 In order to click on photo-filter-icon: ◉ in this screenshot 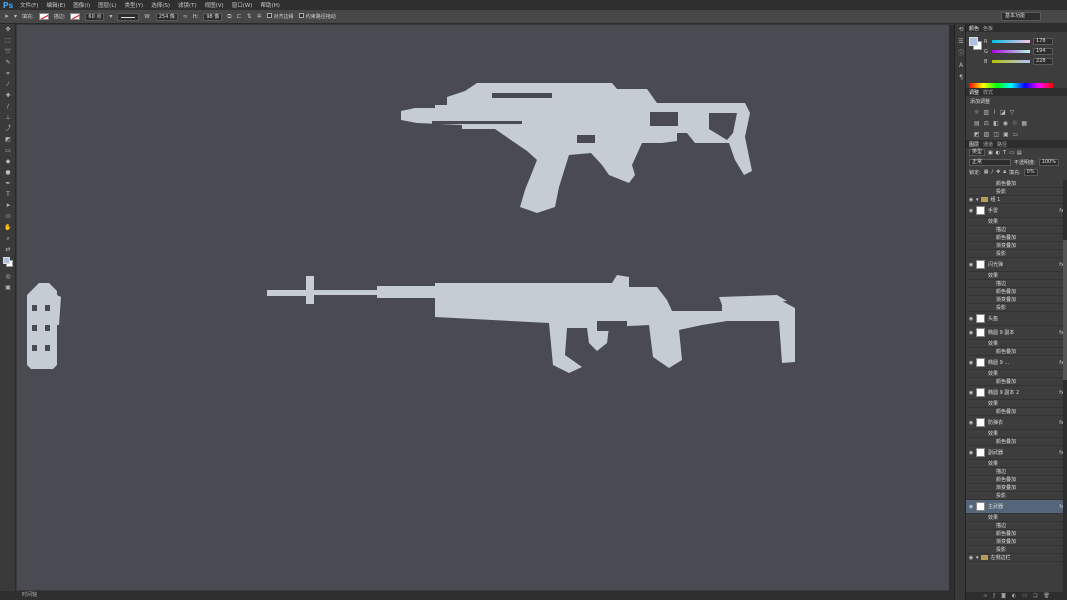, I will do `click(1005, 123)`.